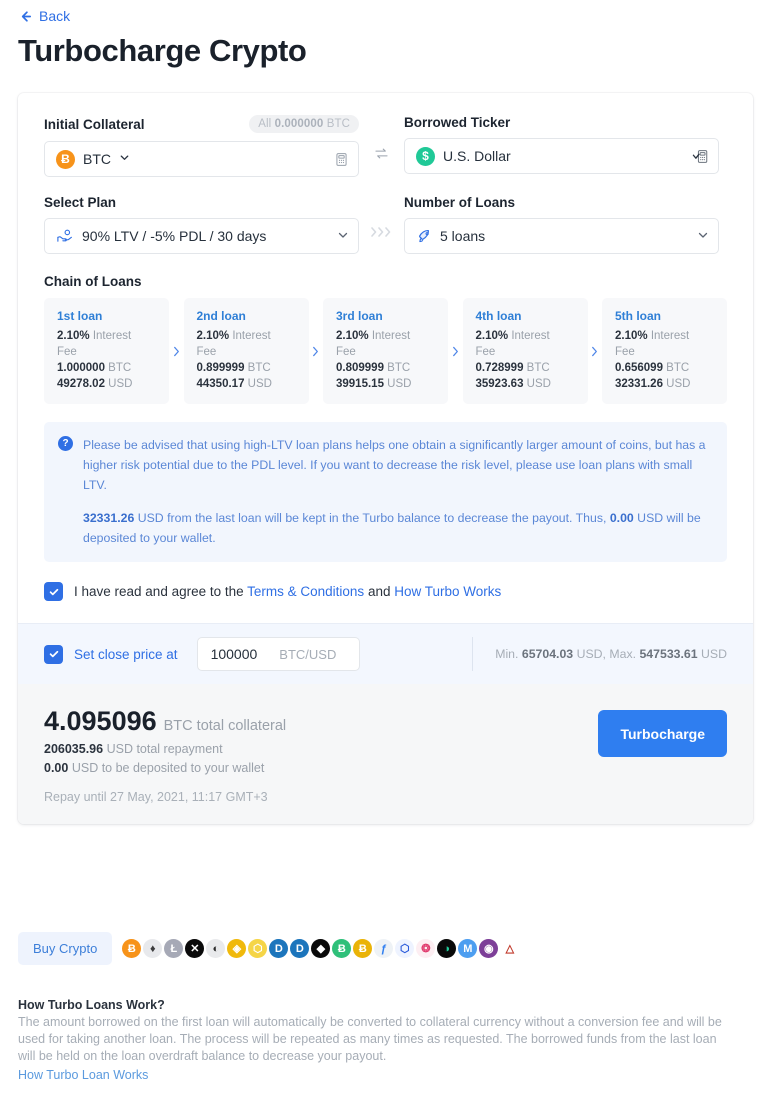  I want to click on close-price-min-max: Min. 65704.03 USD, Max. 547533.61 USD, so click(599, 654).